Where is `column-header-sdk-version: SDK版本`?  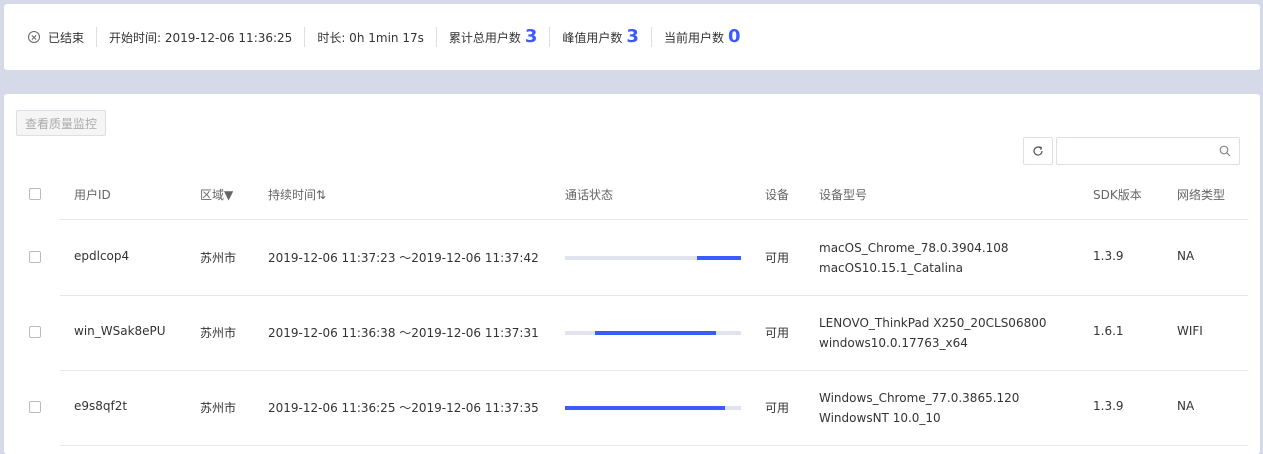 column-header-sdk-version: SDK版本 is located at coordinates (1117, 195).